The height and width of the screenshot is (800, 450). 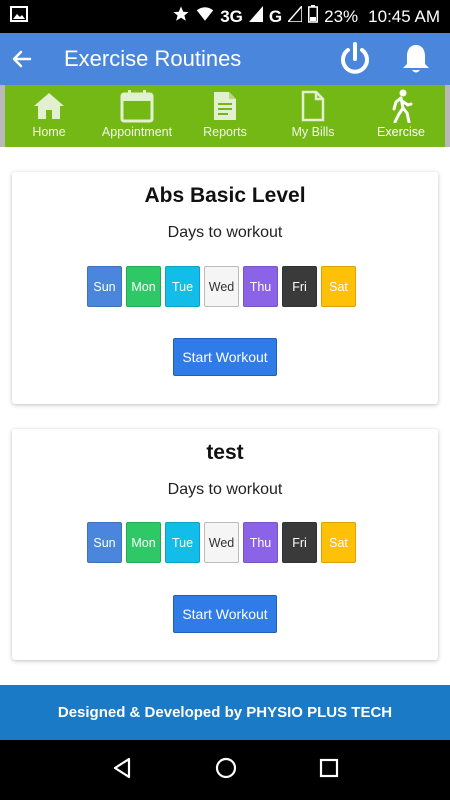 I want to click on signal-icon, so click(x=255, y=16).